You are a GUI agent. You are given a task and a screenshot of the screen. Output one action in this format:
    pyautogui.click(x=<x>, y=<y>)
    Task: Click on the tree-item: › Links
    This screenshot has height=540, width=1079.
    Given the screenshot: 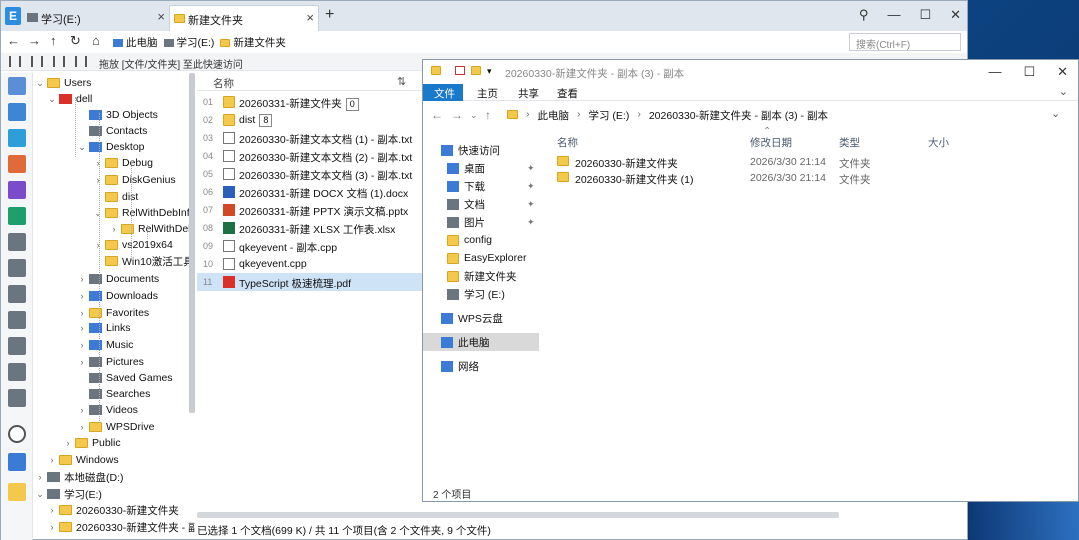 What is the action you would take?
    pyautogui.click(x=104, y=328)
    